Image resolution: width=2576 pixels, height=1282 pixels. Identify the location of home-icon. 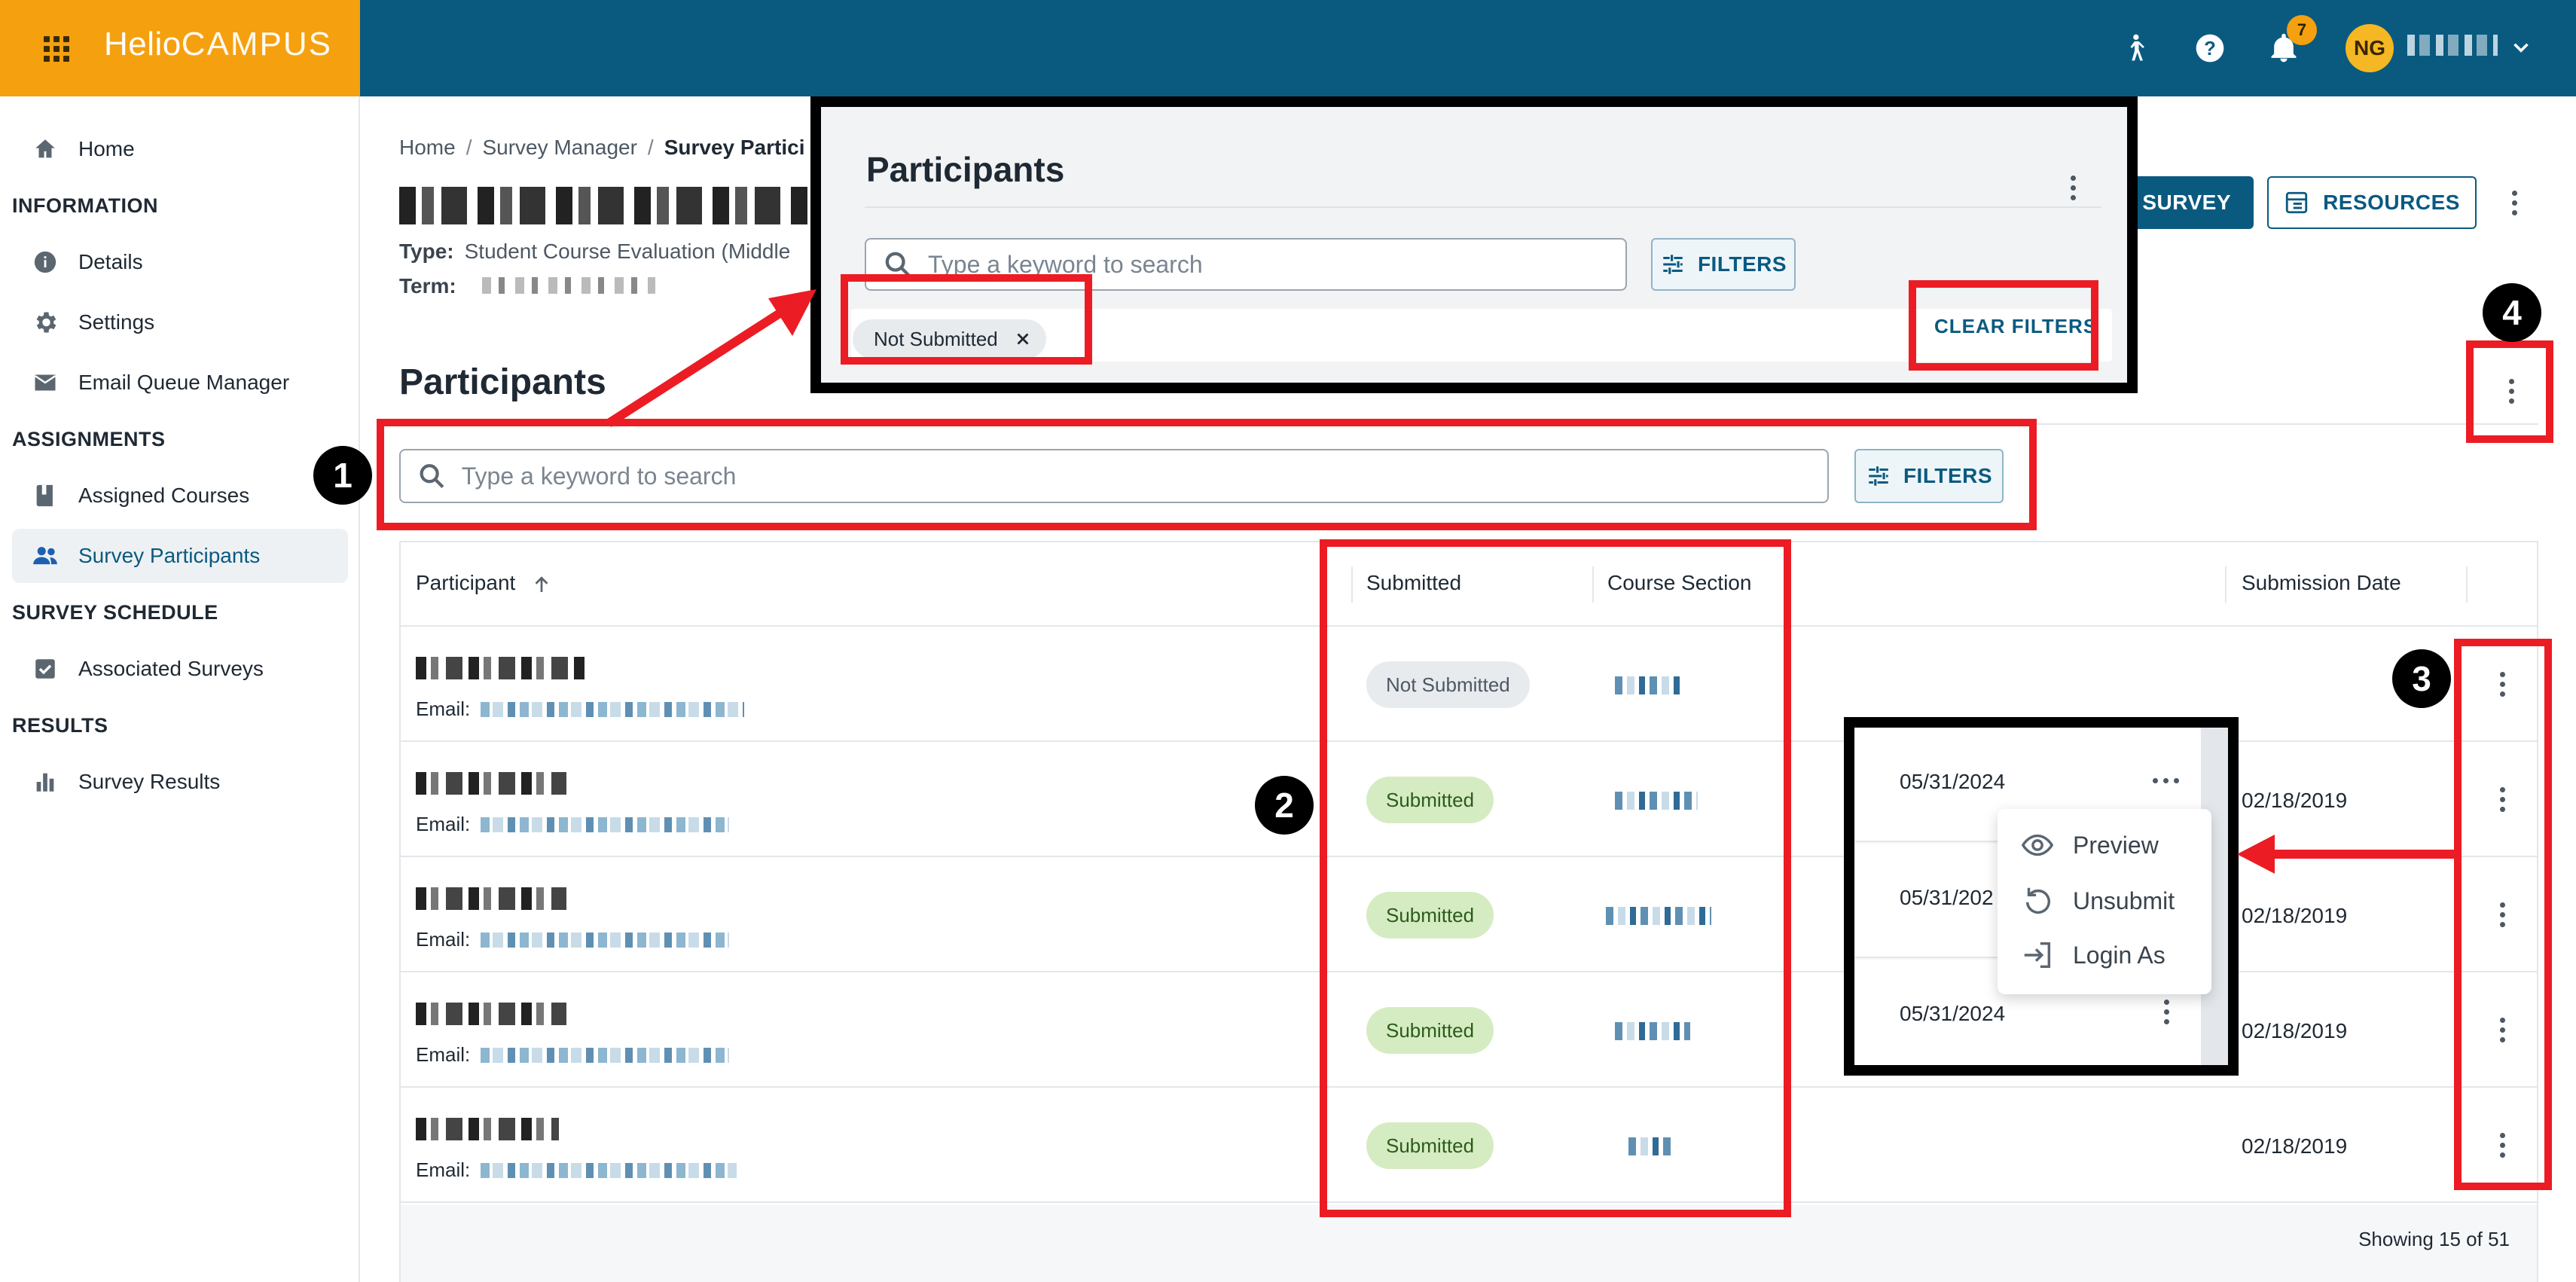
(45, 149).